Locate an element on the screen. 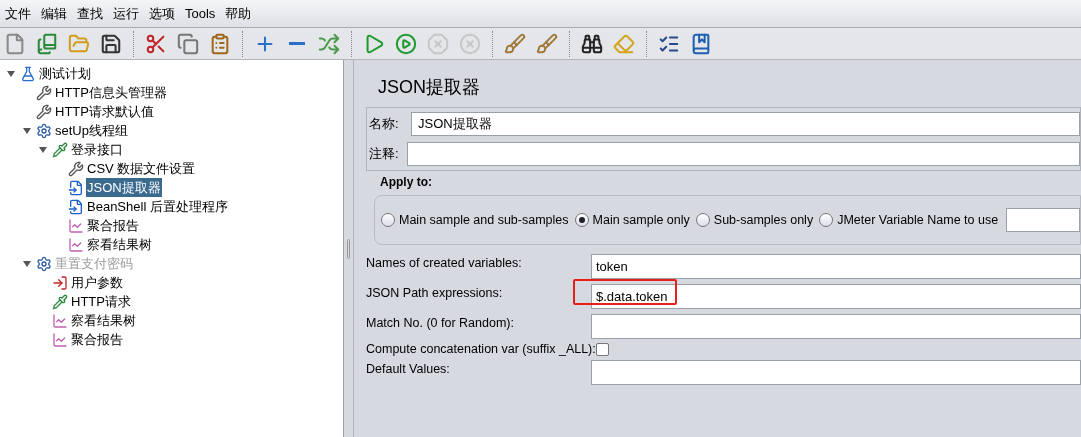  tree-item: 察看结果树 is located at coordinates (119, 244).